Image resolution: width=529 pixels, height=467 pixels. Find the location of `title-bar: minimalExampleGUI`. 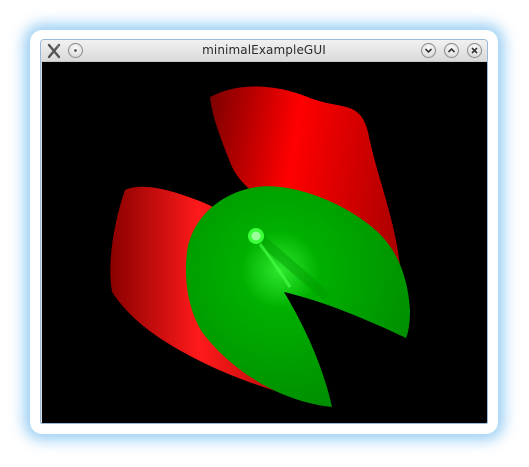

title-bar: minimalExampleGUI is located at coordinates (264, 51).